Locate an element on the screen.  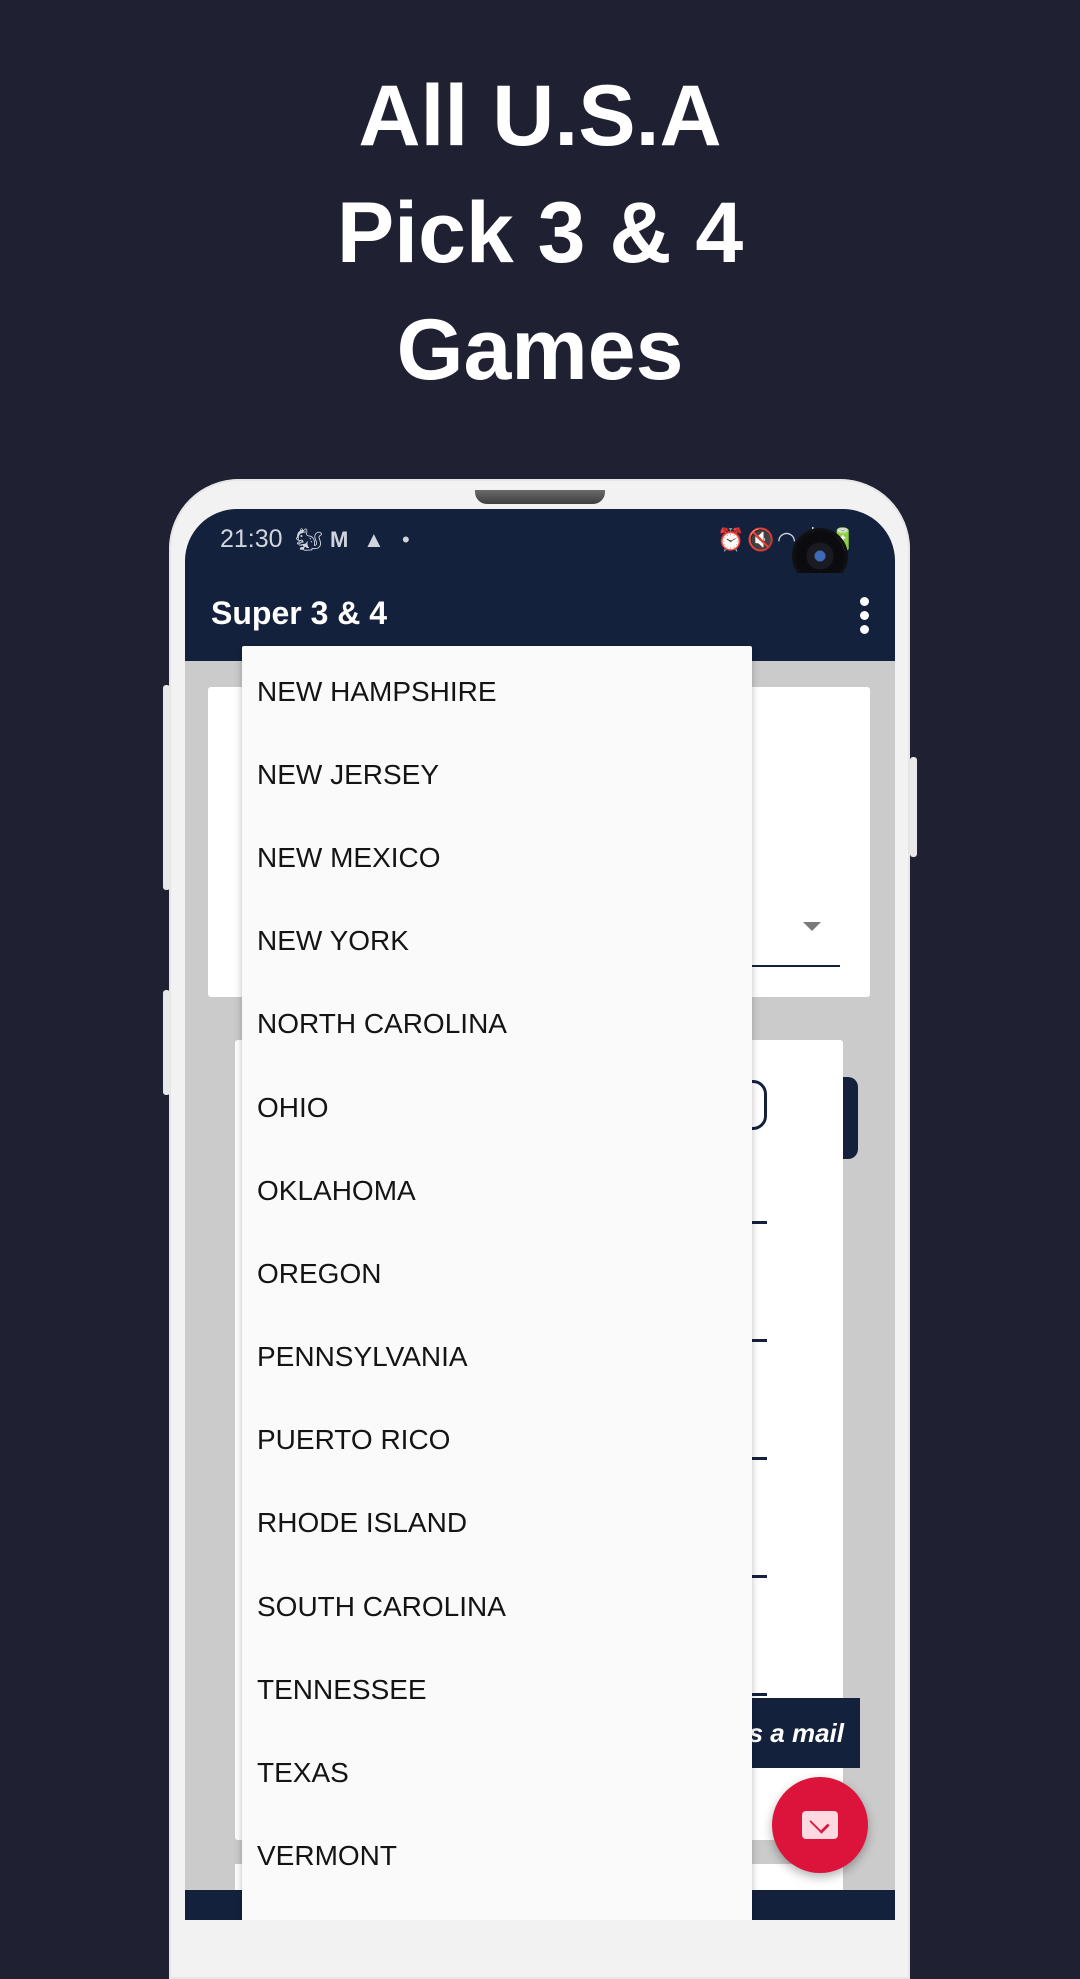
status-time: 21:30 is located at coordinates (251, 539).